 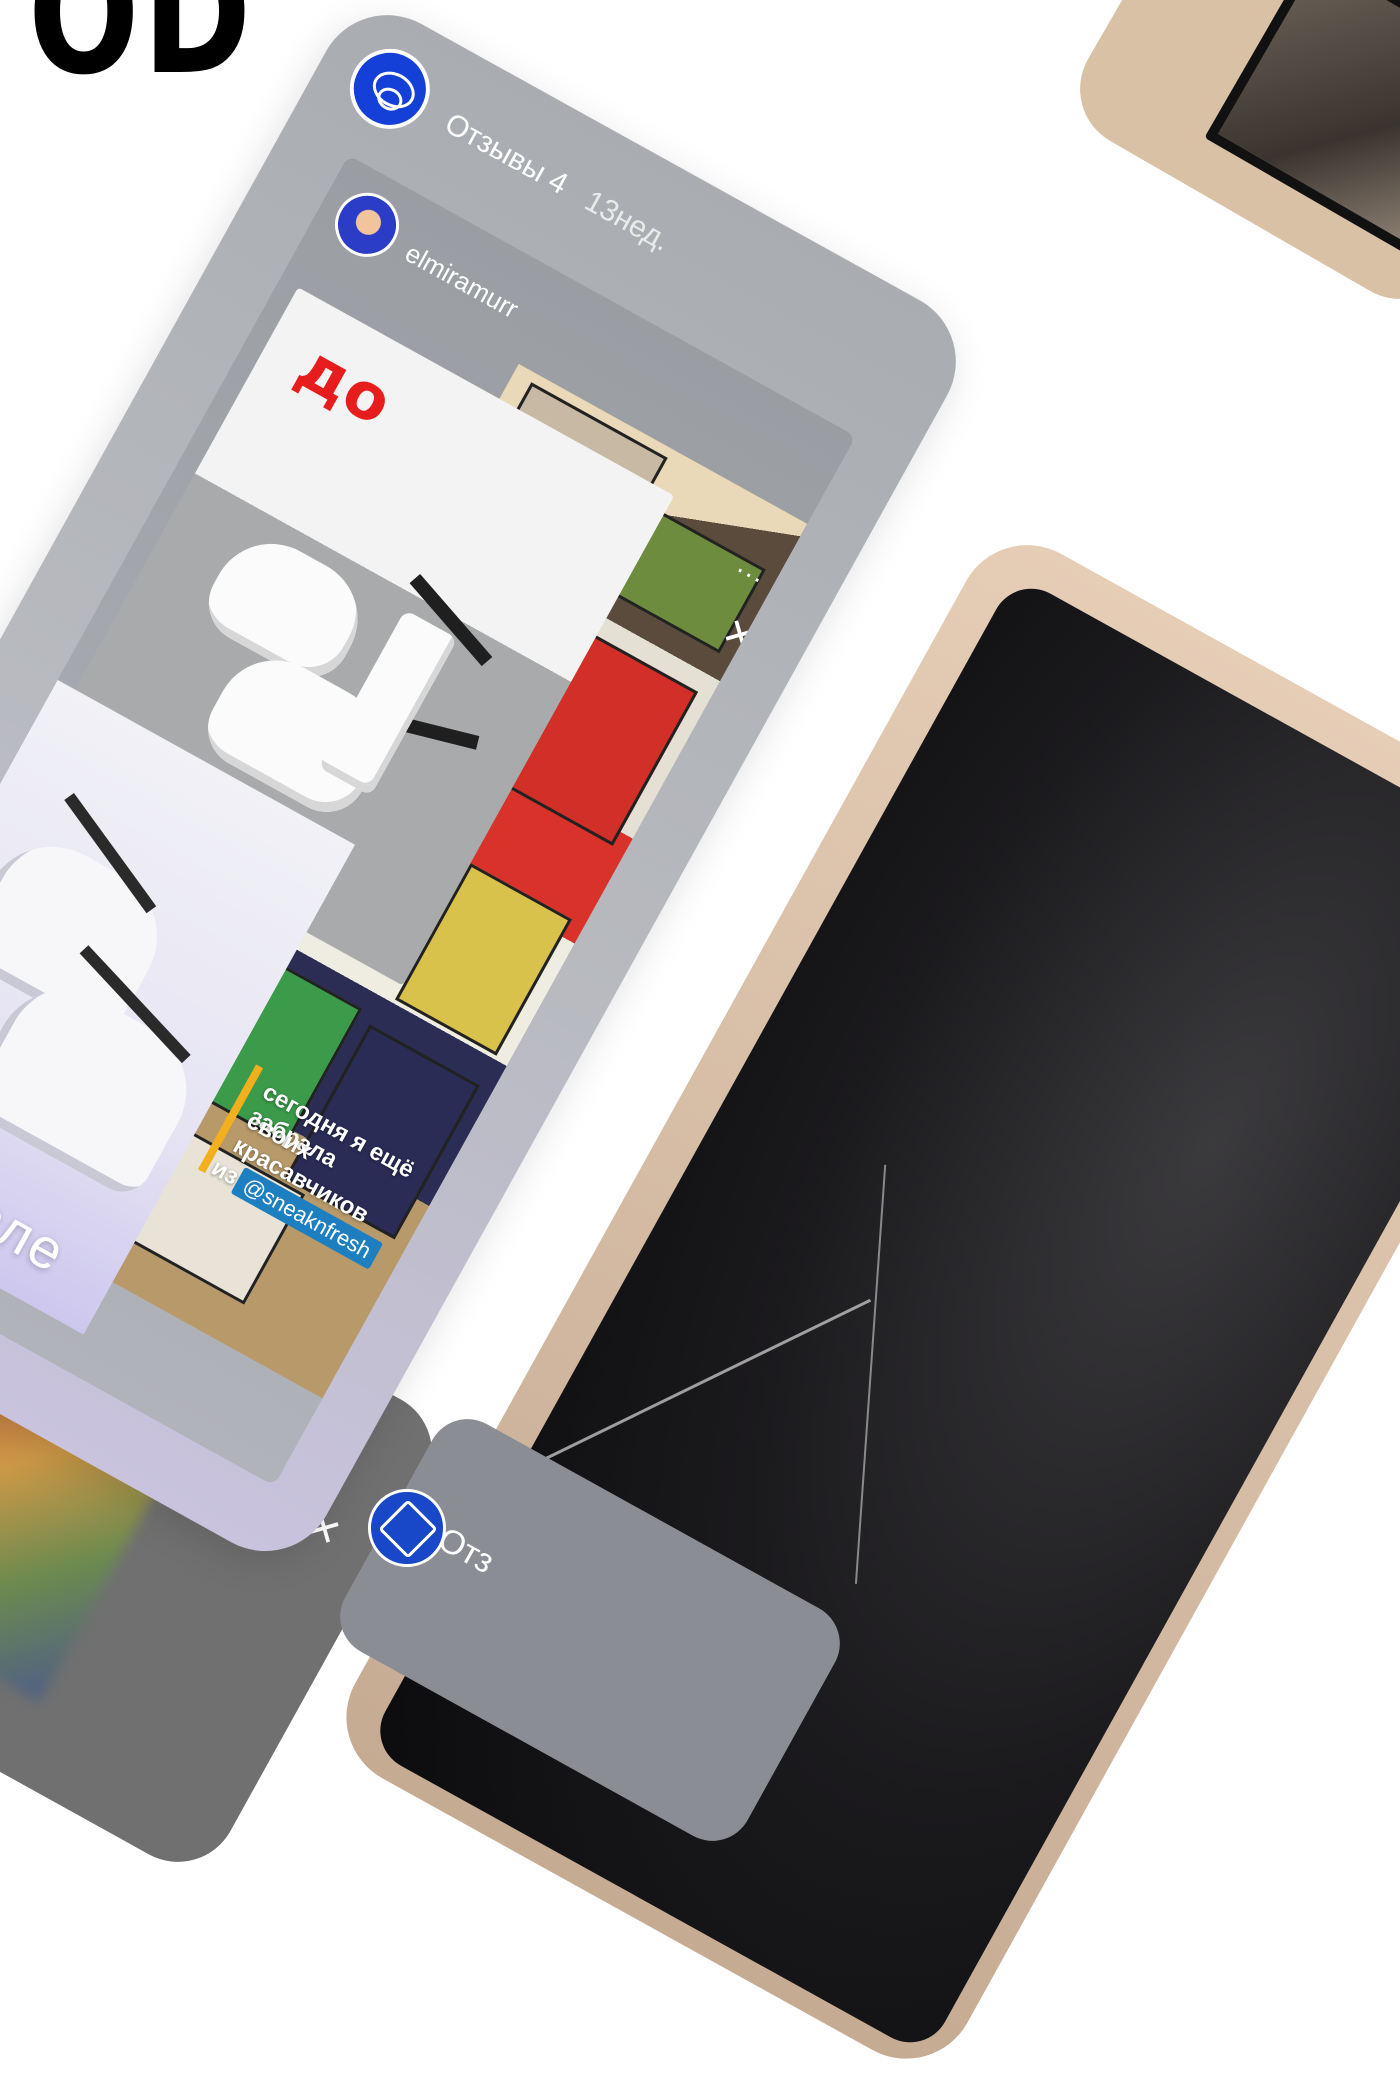 I want to click on avatar, so click(x=367, y=225).